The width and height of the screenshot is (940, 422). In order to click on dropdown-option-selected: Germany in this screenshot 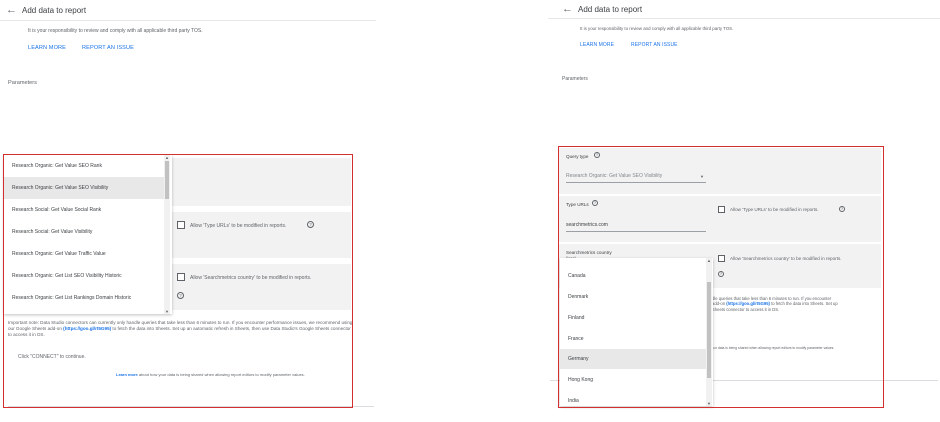, I will do `click(633, 359)`.